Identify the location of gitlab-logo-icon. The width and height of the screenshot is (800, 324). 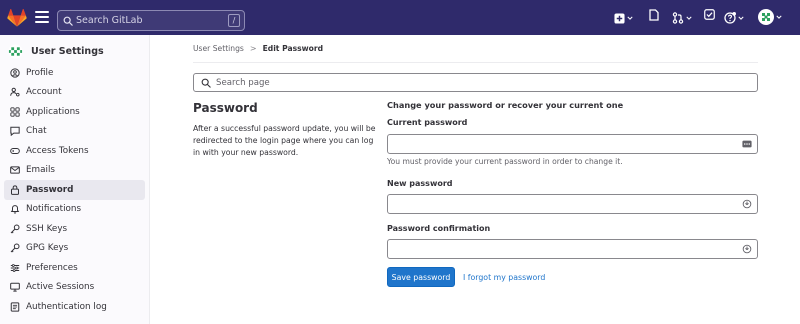
(17, 18).